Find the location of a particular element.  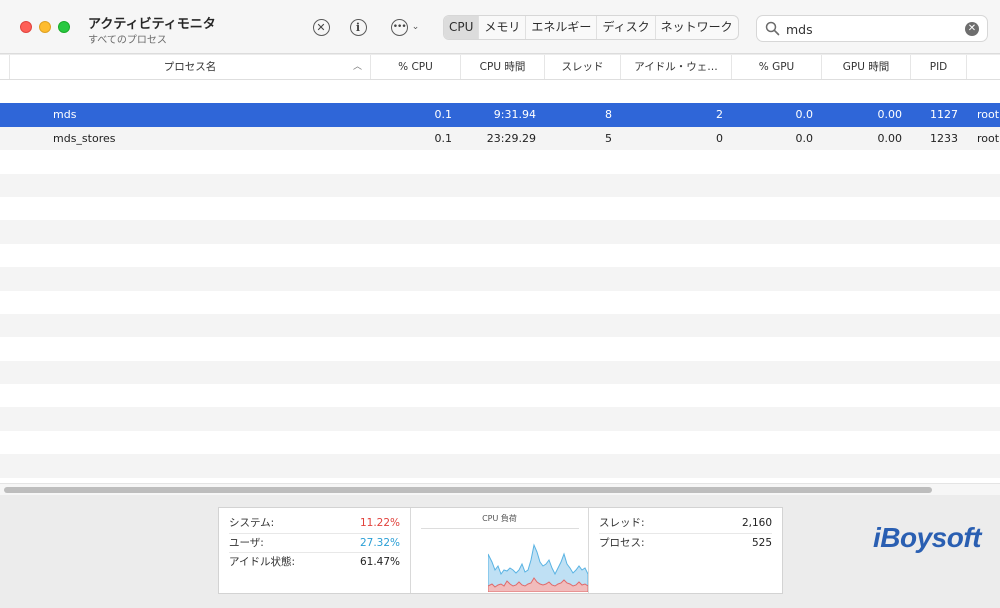

cell-process-name: mds_stores is located at coordinates (84, 138).